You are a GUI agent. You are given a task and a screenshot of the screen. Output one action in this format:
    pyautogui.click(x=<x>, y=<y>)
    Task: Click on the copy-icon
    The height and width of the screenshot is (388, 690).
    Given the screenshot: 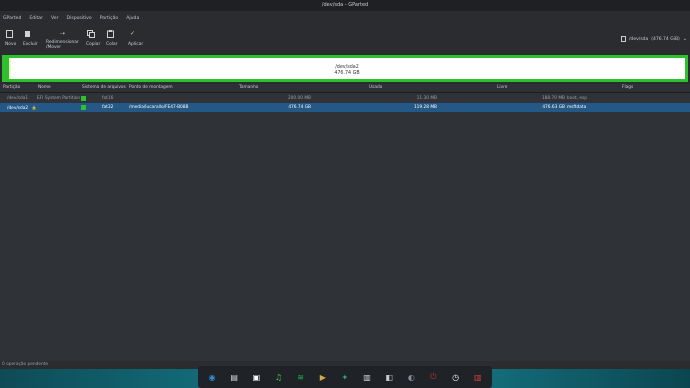 What is the action you would take?
    pyautogui.click(x=90, y=33)
    